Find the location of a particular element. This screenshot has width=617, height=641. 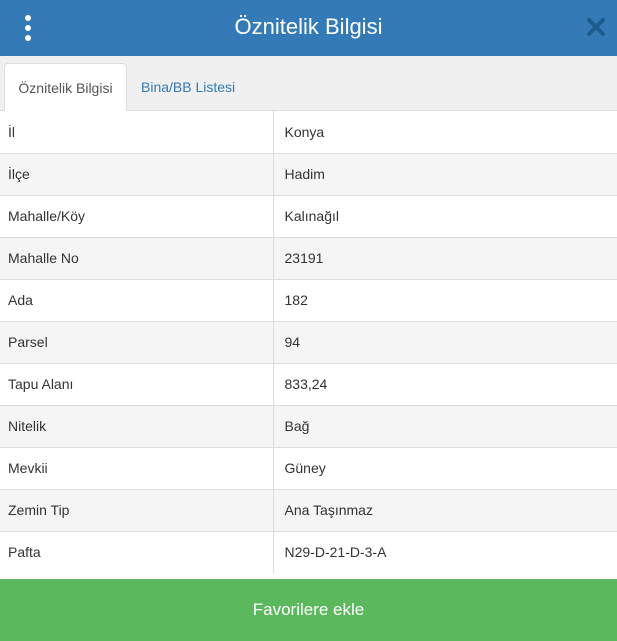

close-icon is located at coordinates (596, 27).